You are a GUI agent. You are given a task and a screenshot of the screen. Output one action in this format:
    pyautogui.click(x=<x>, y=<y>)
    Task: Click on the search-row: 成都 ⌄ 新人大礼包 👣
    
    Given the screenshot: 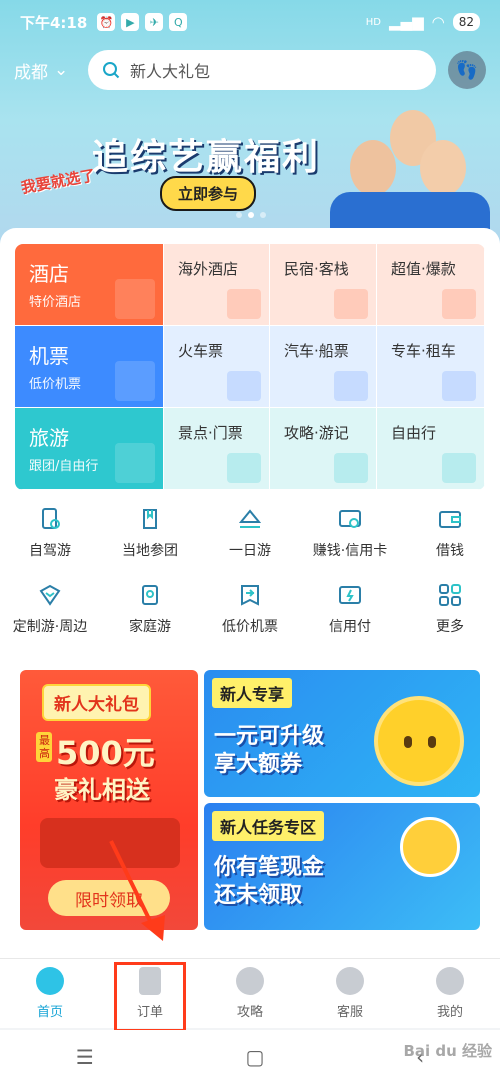 What is the action you would take?
    pyautogui.click(x=250, y=70)
    